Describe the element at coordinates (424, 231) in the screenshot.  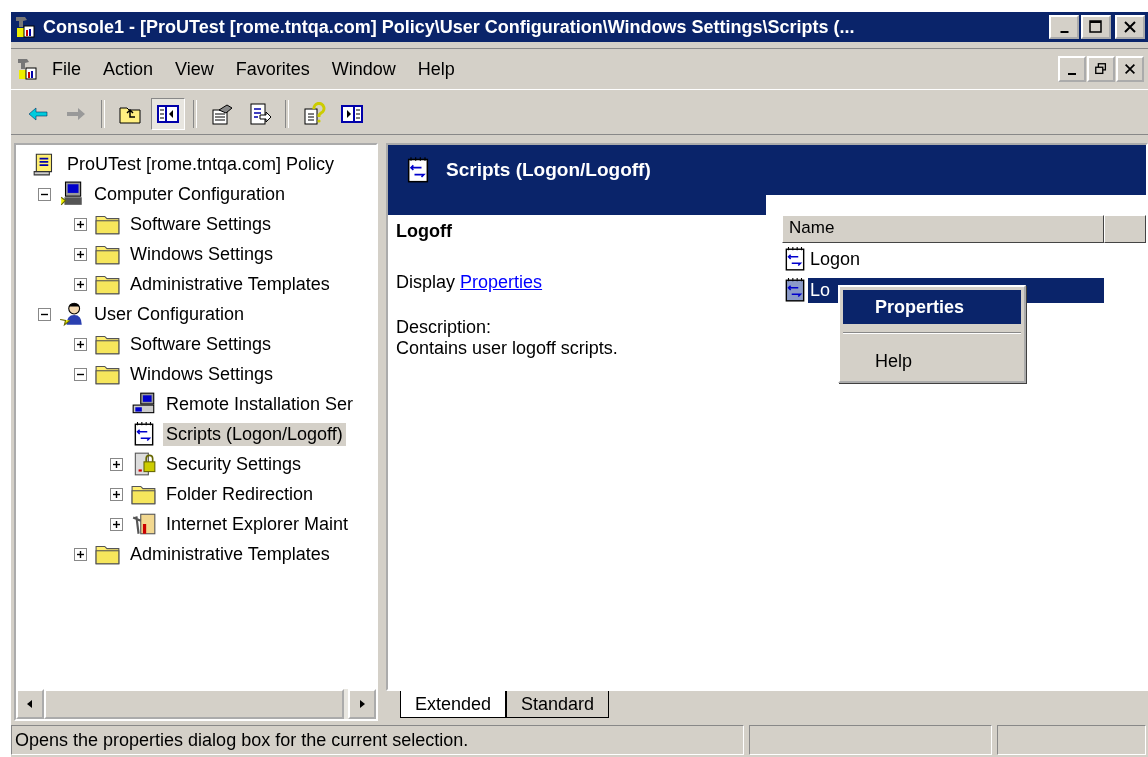
I see `item-heading: Logoff` at that location.